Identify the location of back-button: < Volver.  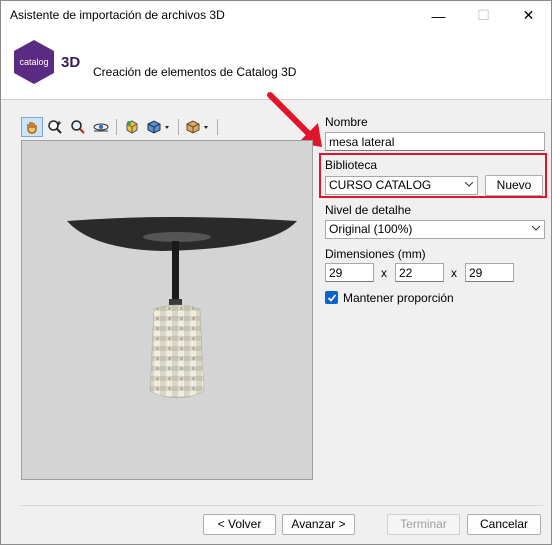
(239, 524).